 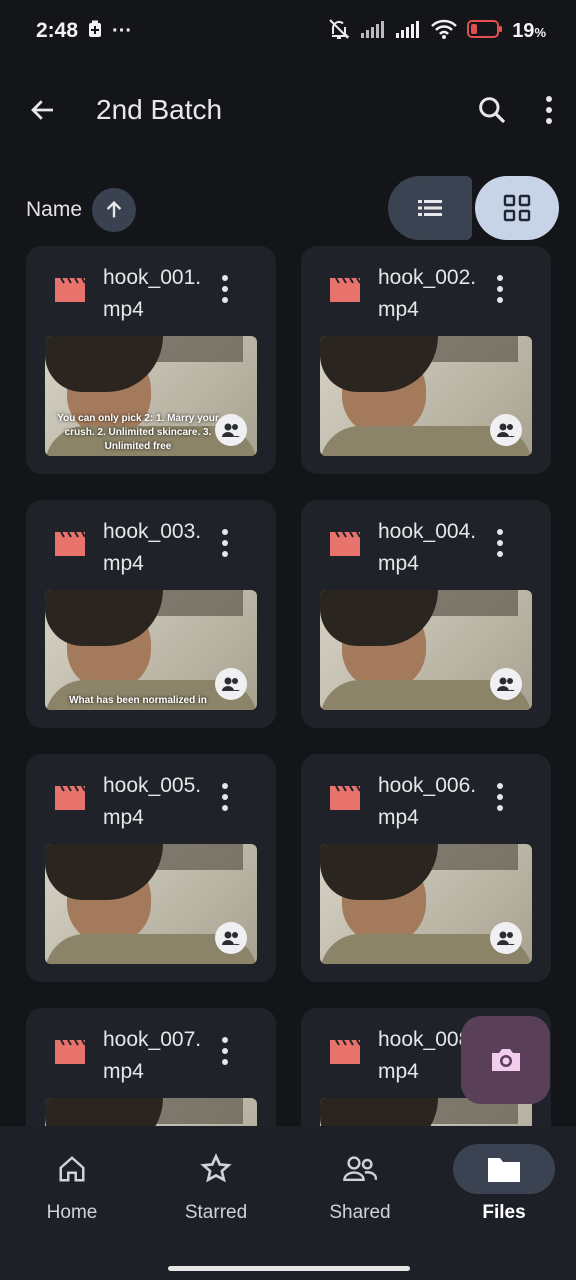 What do you see at coordinates (114, 210) in the screenshot?
I see `sort-ascending-icon` at bounding box center [114, 210].